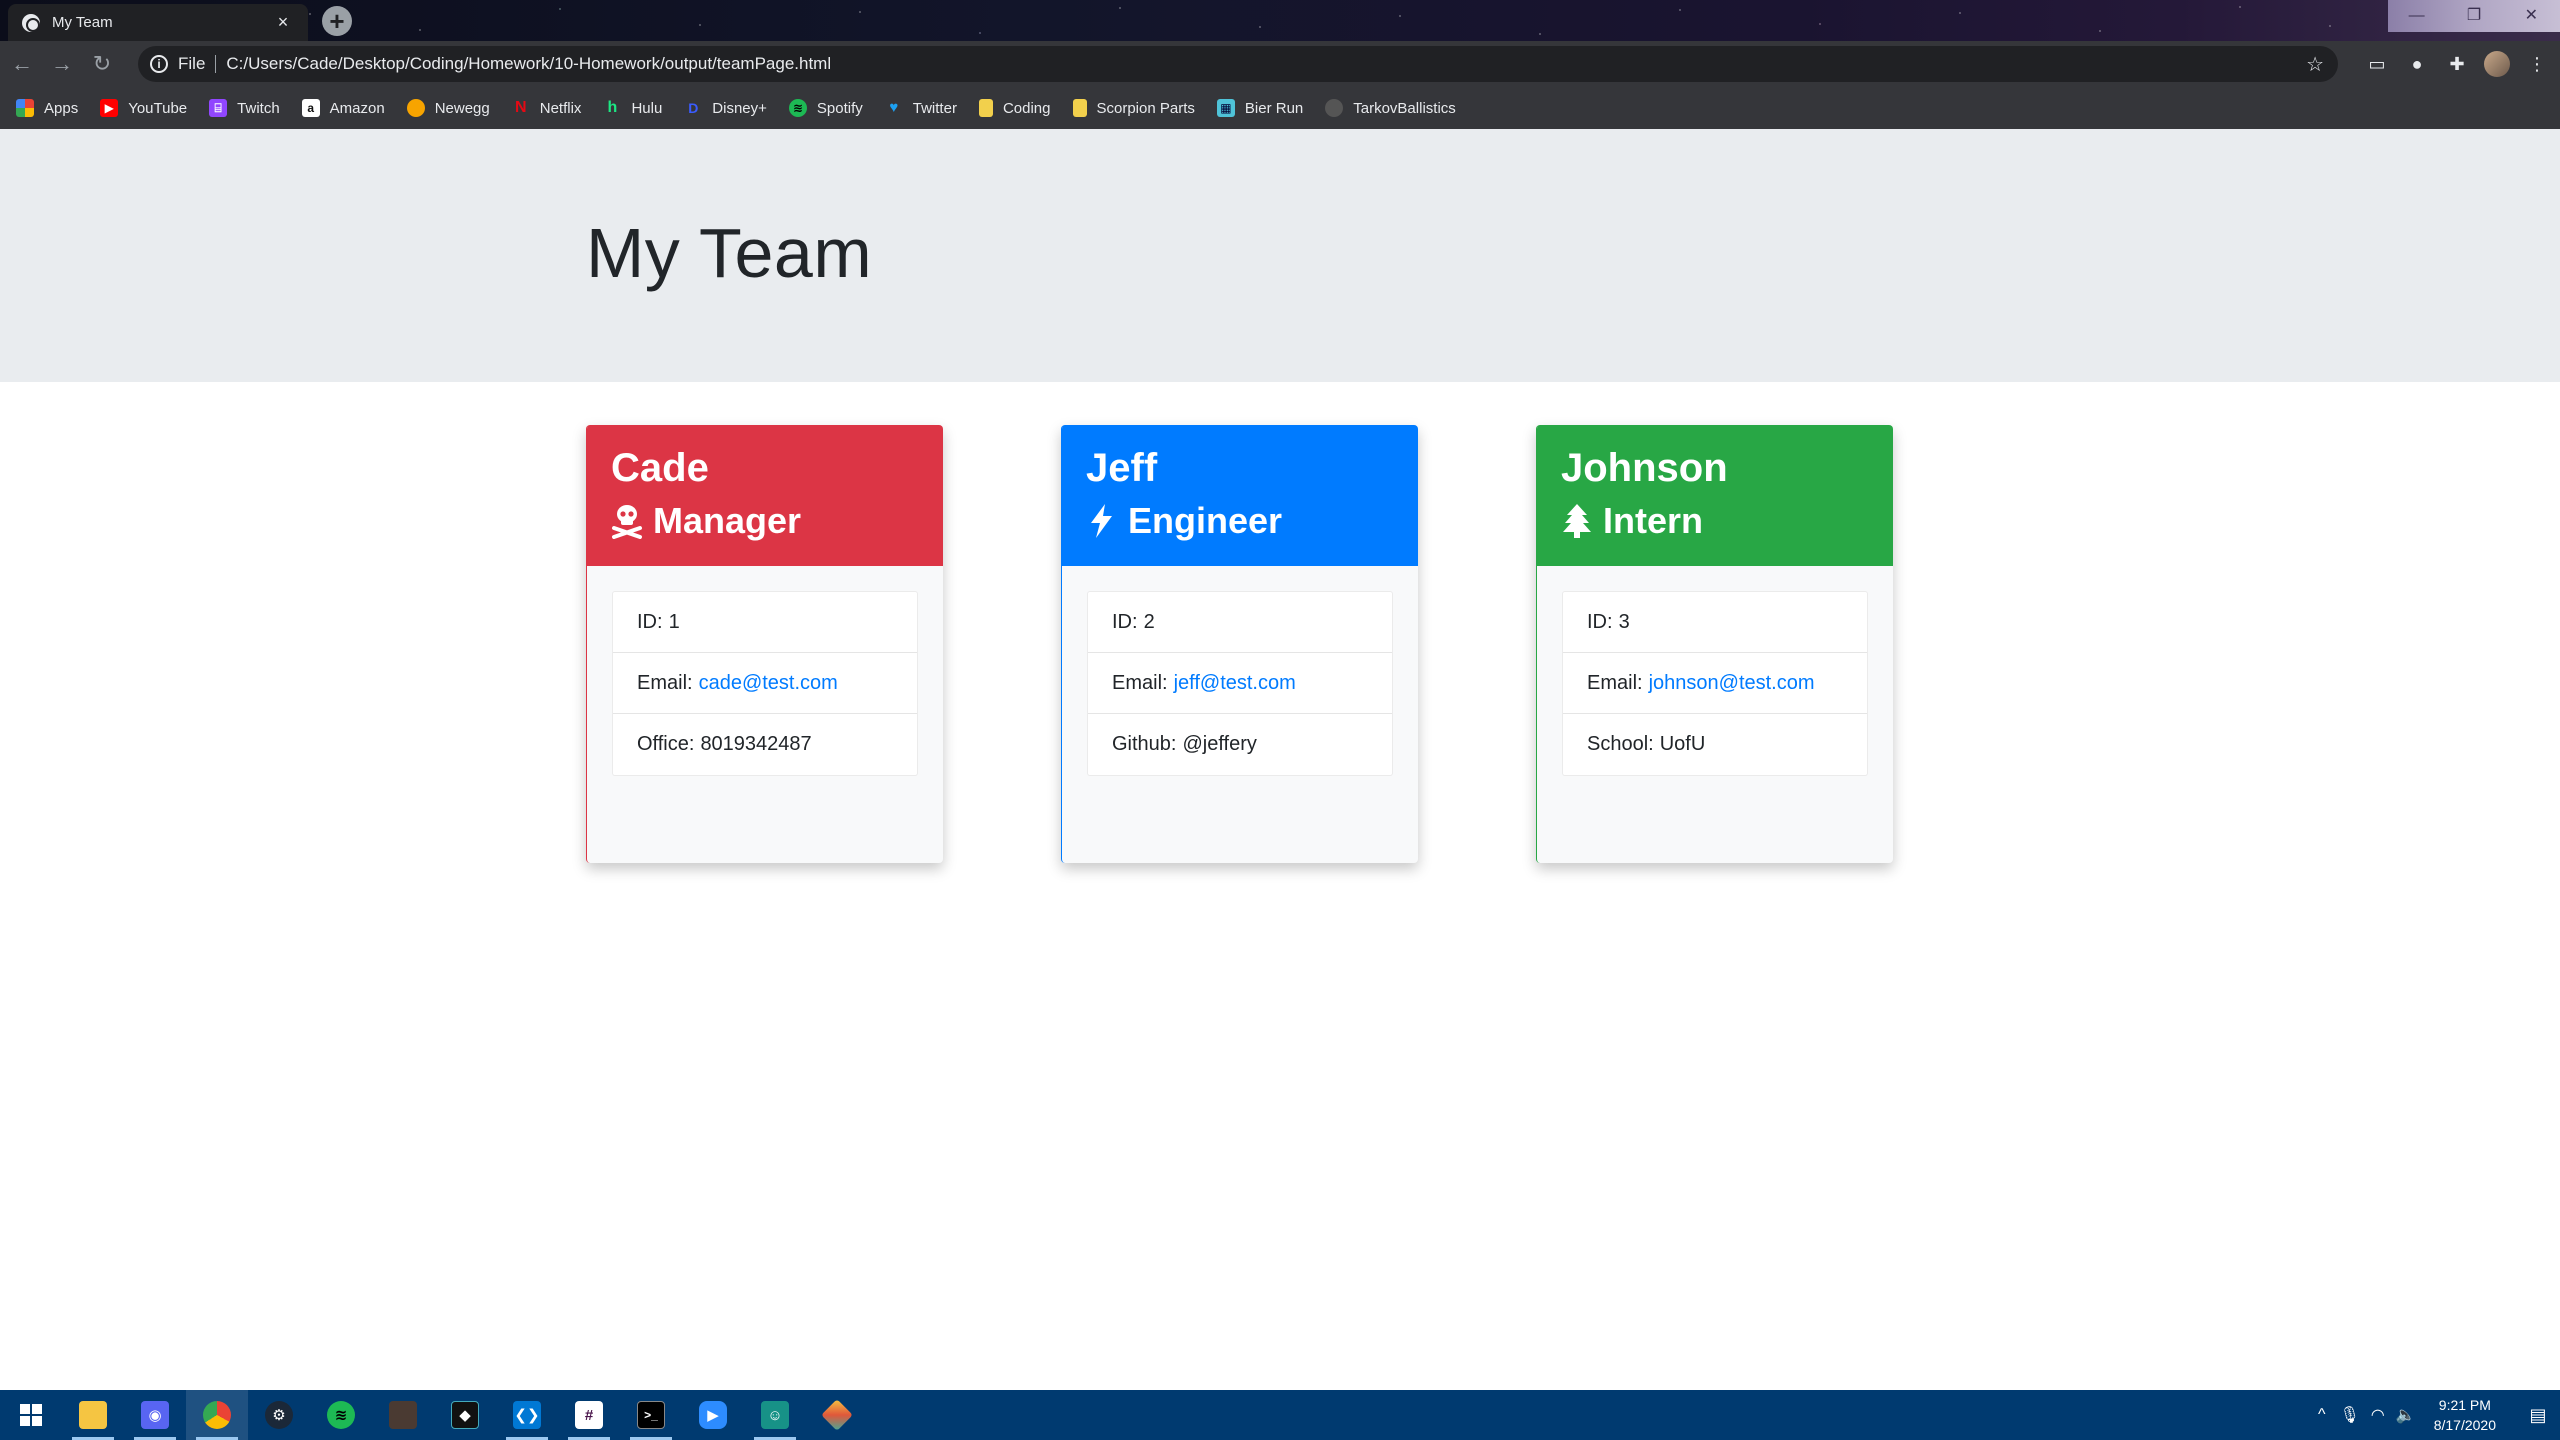 The image size is (2560, 1440). Describe the element at coordinates (1014, 108) in the screenshot. I see `bookmark-folder-coding: Coding` at that location.